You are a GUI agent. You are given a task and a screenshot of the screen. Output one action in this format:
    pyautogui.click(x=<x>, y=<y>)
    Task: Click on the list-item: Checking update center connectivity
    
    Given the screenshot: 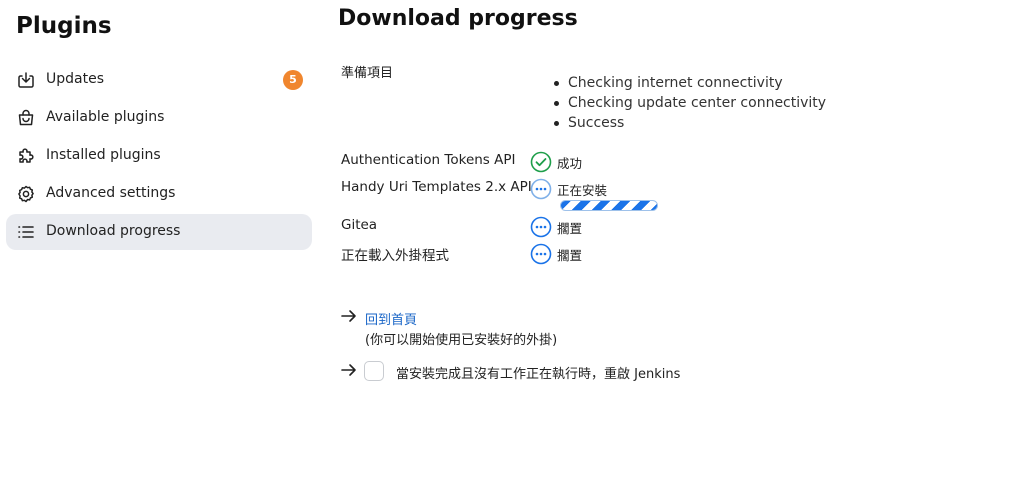 What is the action you would take?
    pyautogui.click(x=690, y=104)
    